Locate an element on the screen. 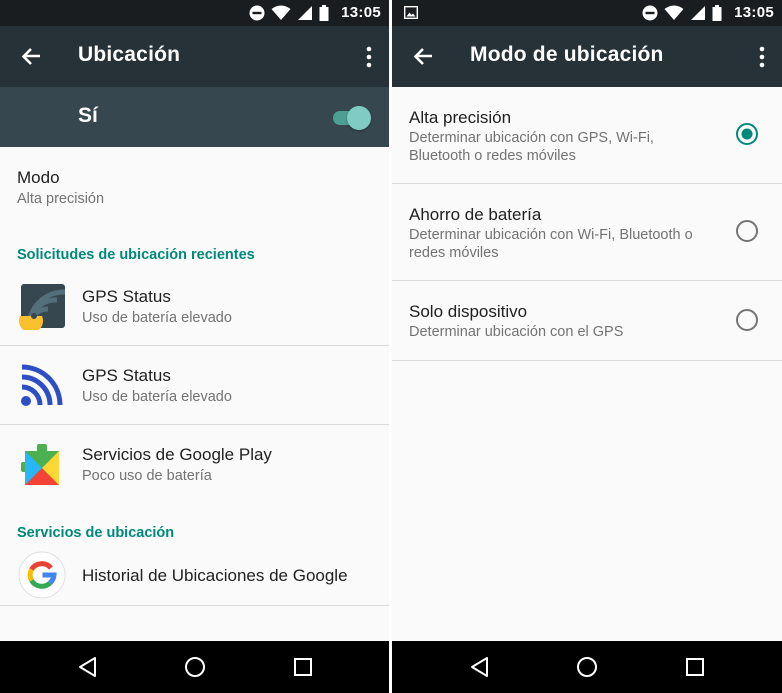  app-bar: Modo de ubicación is located at coordinates (587, 56).